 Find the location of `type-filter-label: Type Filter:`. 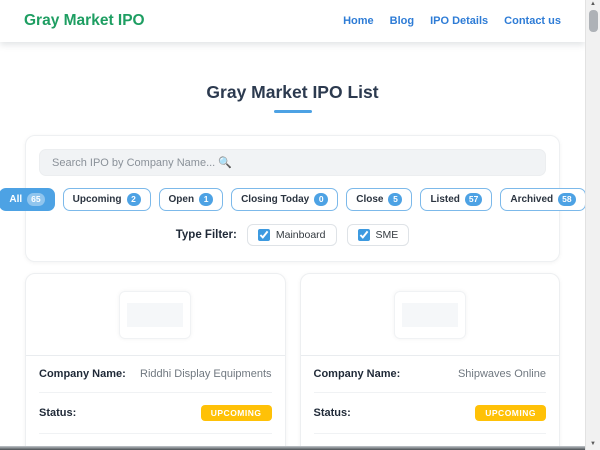

type-filter-label: Type Filter: is located at coordinates (206, 235).